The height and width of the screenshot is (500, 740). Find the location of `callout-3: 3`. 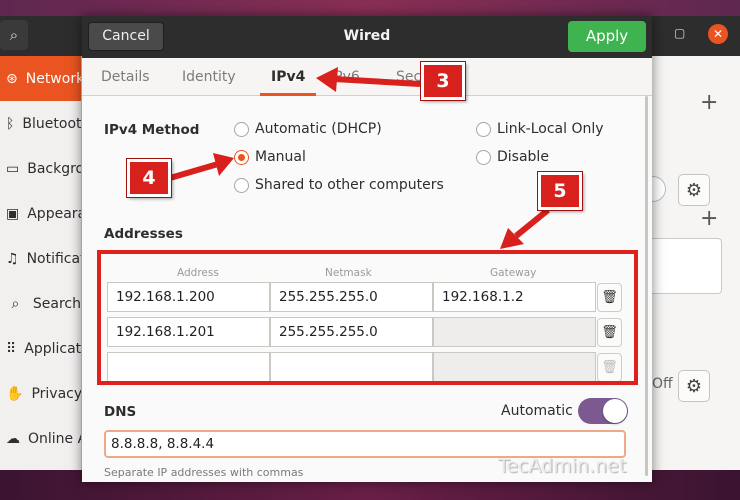

callout-3: 3 is located at coordinates (443, 81).